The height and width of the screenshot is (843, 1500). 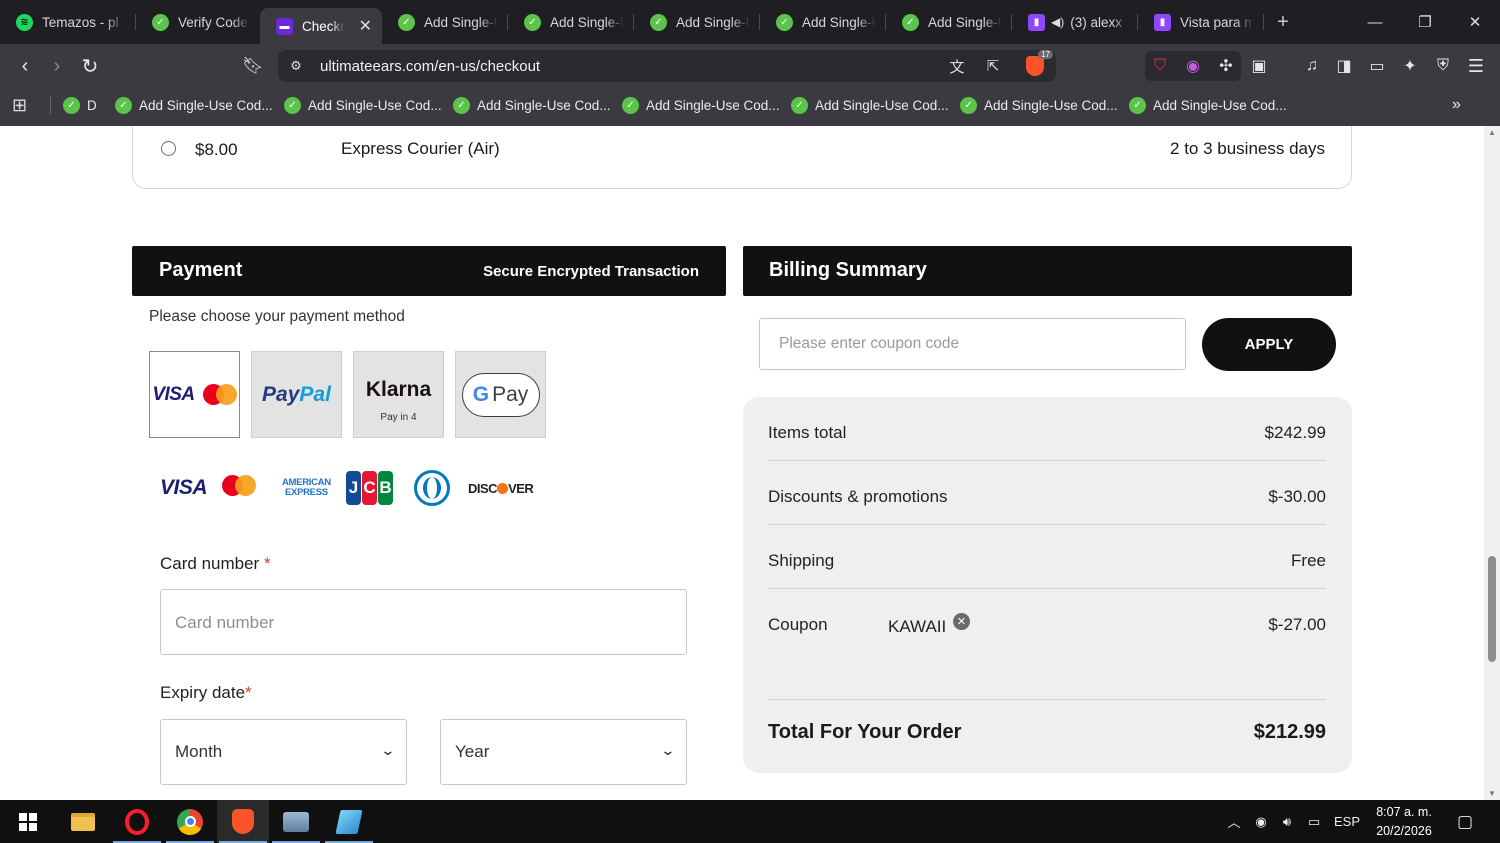 What do you see at coordinates (1314, 821) in the screenshot?
I see `network-icon: ▭` at bounding box center [1314, 821].